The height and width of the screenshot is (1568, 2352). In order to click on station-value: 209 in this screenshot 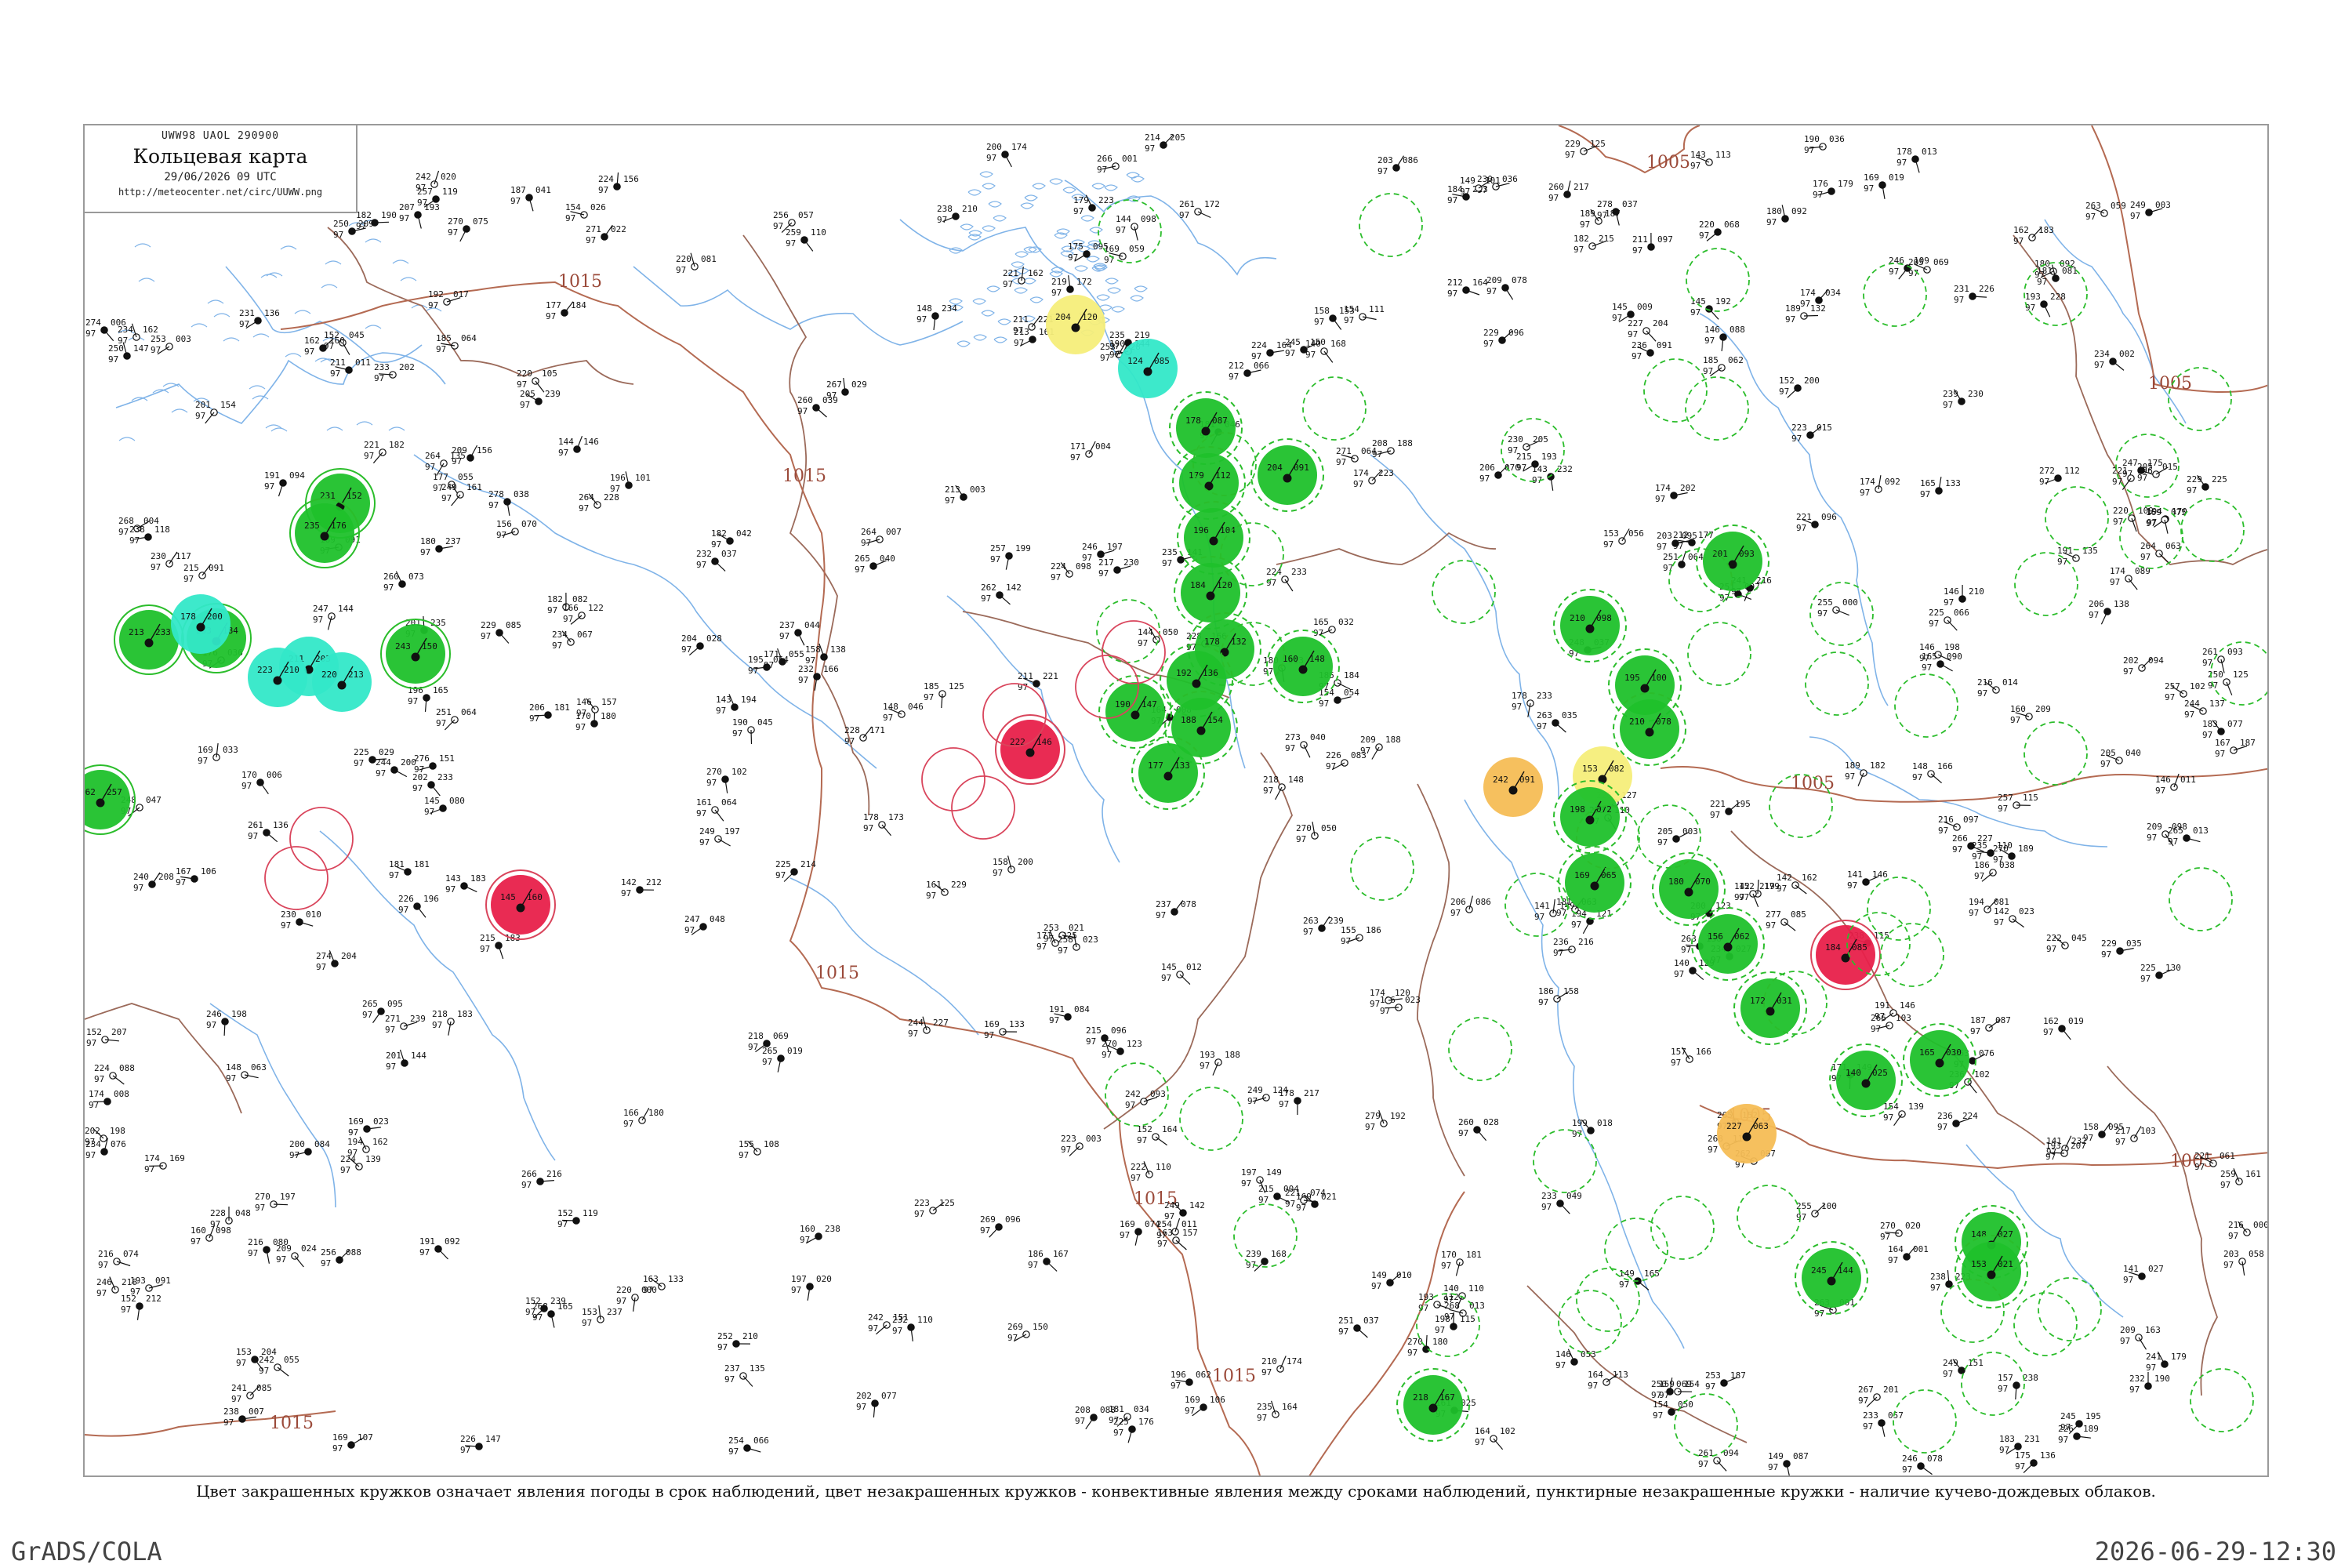, I will do `click(2043, 709)`.